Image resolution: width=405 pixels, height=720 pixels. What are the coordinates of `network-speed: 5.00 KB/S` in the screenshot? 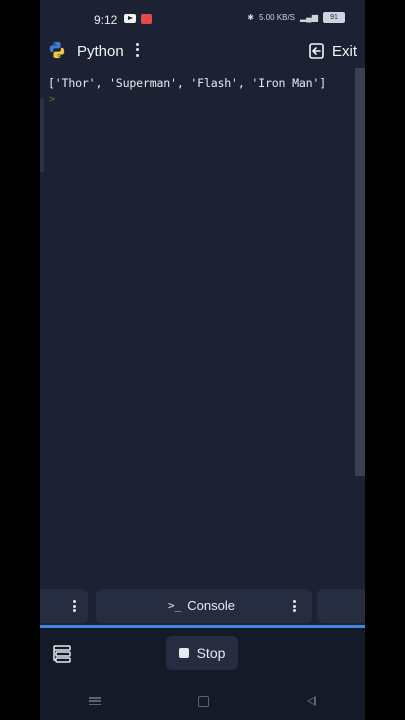 It's located at (277, 17).